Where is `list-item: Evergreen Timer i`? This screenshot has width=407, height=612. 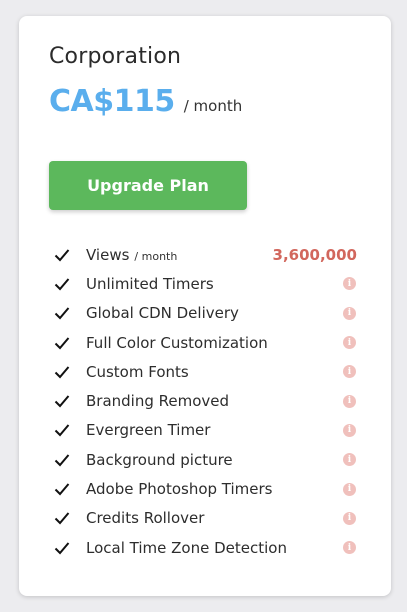 list-item: Evergreen Timer i is located at coordinates (205, 430).